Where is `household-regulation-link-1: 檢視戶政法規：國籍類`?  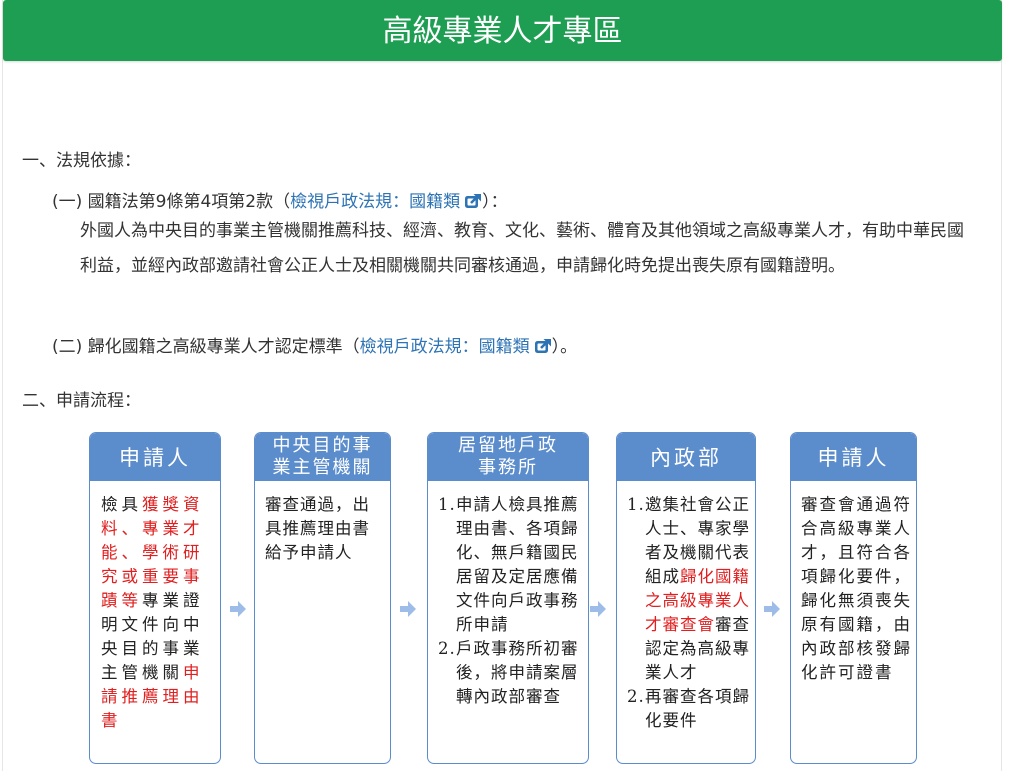 household-regulation-link-1: 檢視戶政法規：國籍類 is located at coordinates (386, 202).